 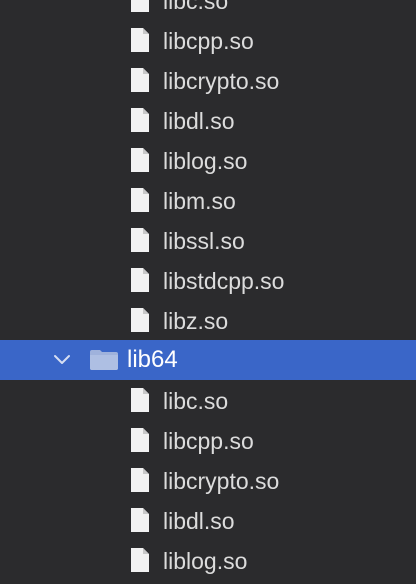 I want to click on folder-icon, so click(x=104, y=360).